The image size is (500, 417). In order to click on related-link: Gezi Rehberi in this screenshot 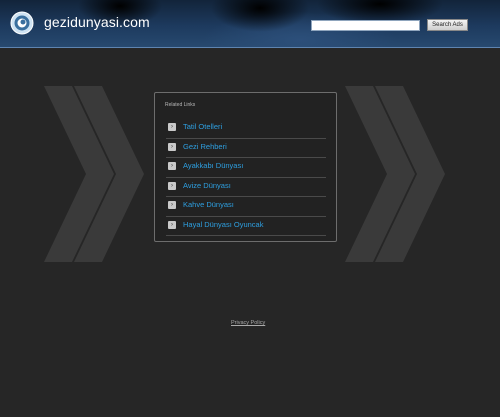, I will do `click(205, 146)`.